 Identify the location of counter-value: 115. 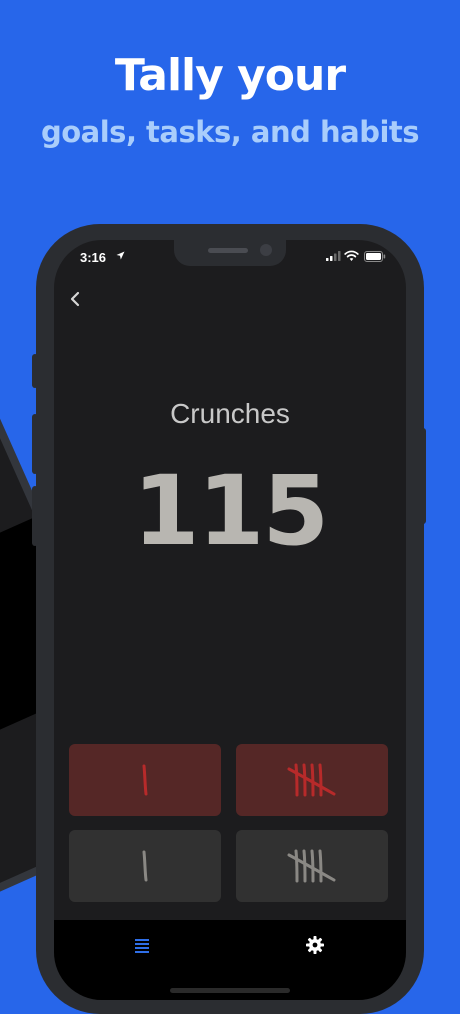
(230, 511).